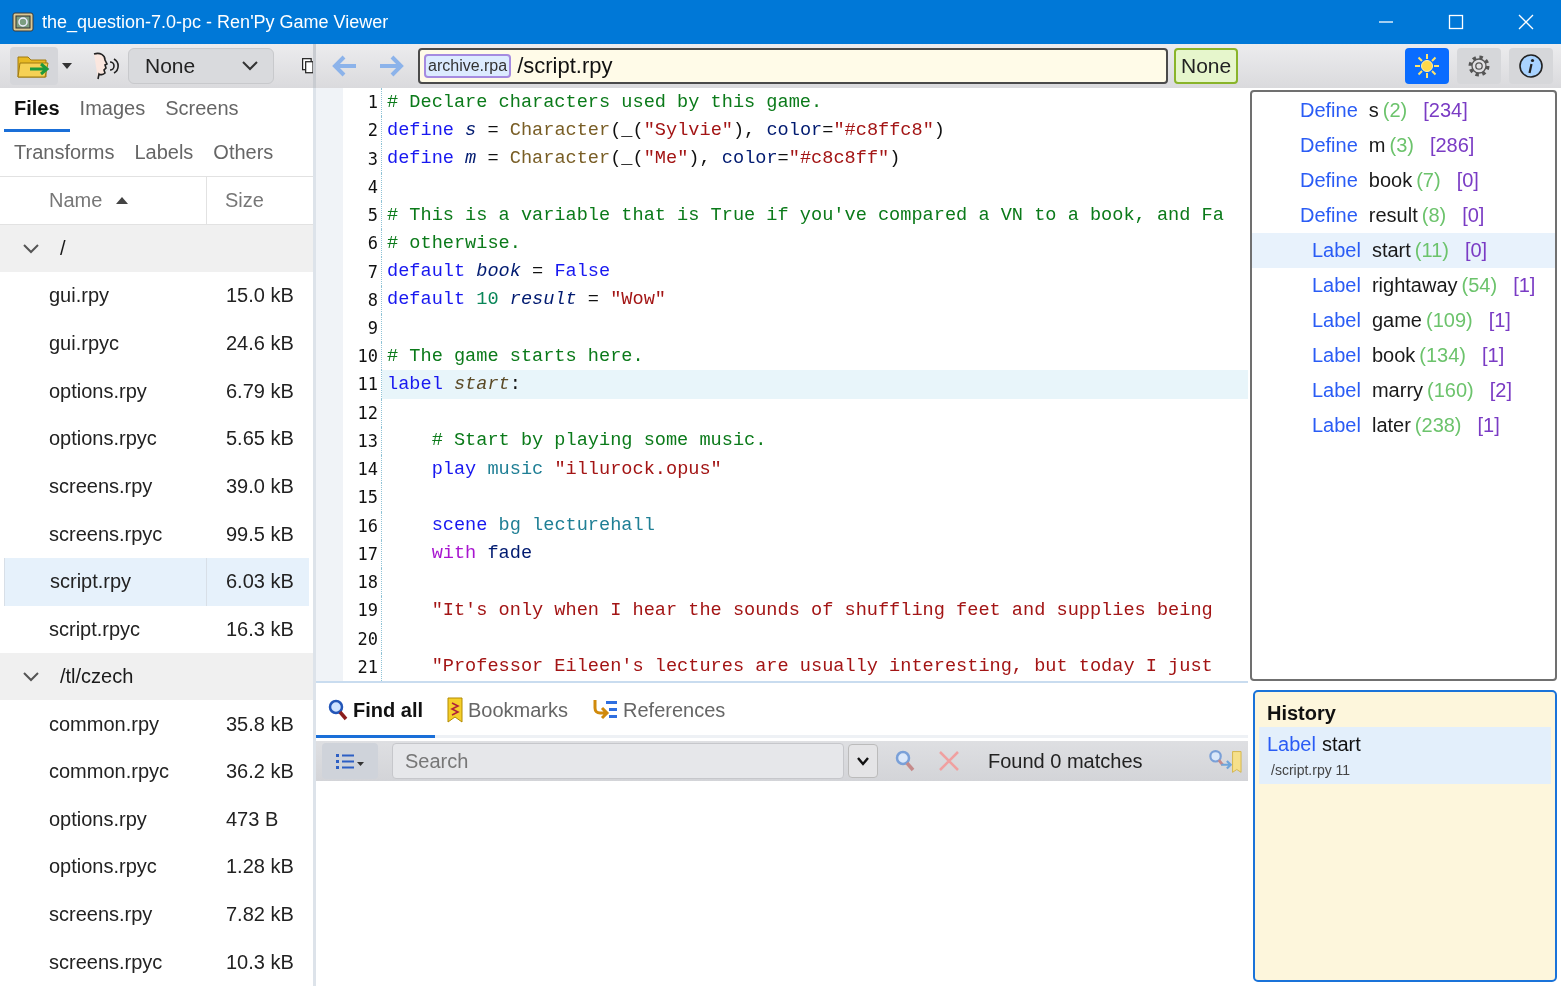 The image size is (1561, 986). Describe the element at coordinates (362, 186) in the screenshot. I see `line-number: 4` at that location.